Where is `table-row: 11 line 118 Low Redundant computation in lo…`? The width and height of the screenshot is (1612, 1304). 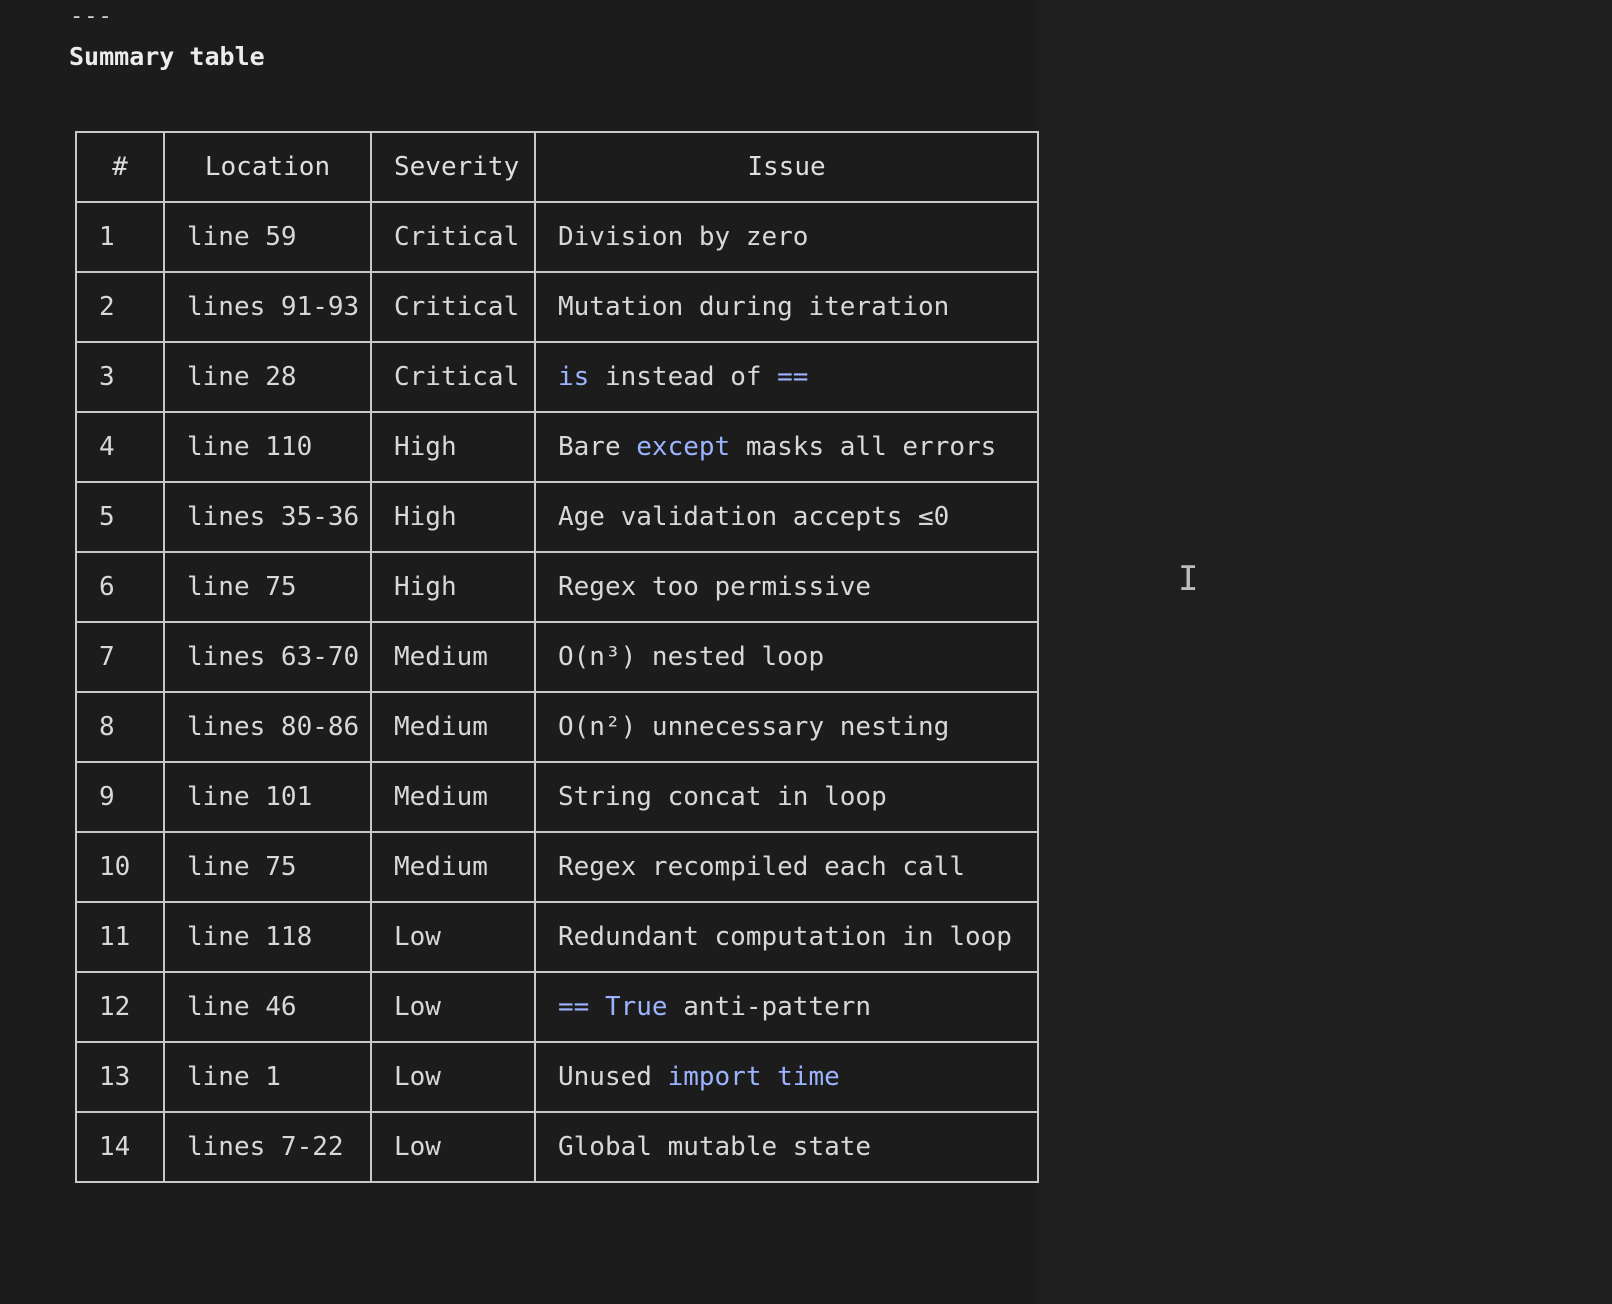
table-row: 11 line 118 Low Redundant computation in lo… is located at coordinates (557, 937).